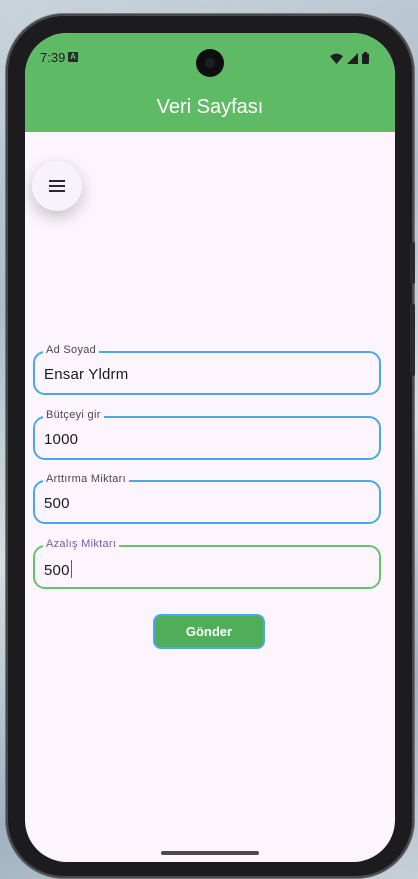 Image resolution: width=418 pixels, height=879 pixels. I want to click on menu-button, so click(57, 186).